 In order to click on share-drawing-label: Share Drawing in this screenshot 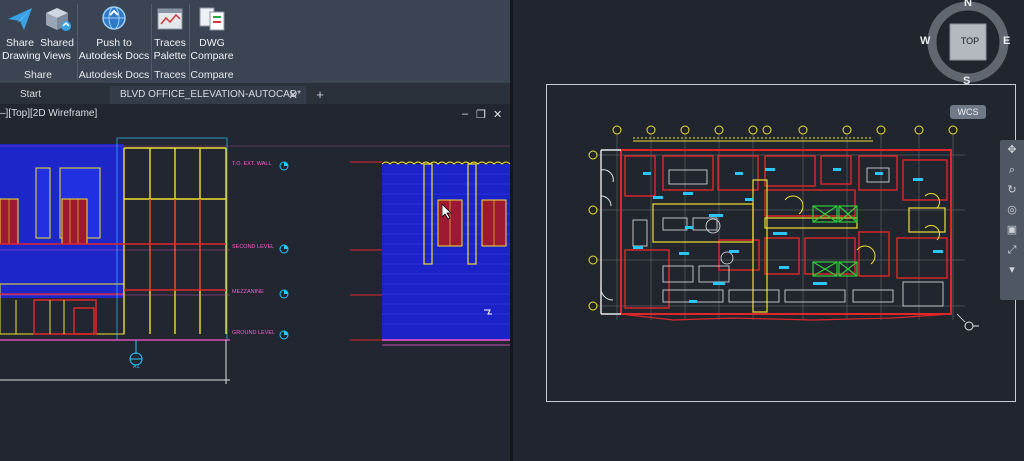, I will do `click(21, 49)`.